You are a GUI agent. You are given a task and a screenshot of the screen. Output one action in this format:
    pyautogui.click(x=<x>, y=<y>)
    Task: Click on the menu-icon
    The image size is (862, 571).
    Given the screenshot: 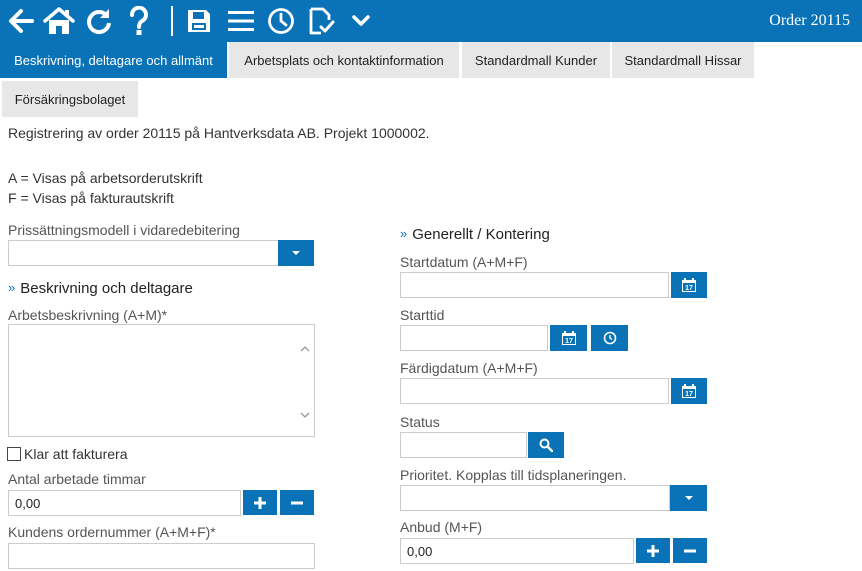 What is the action you would take?
    pyautogui.click(x=241, y=21)
    